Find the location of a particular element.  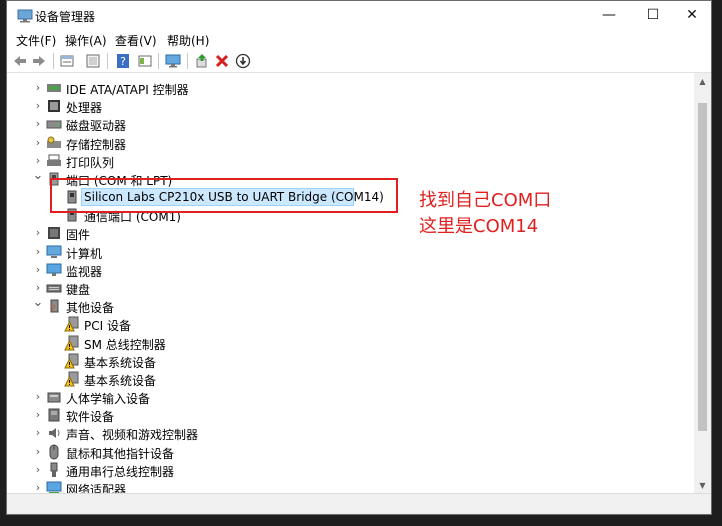

background-right is located at coordinates (717, 263).